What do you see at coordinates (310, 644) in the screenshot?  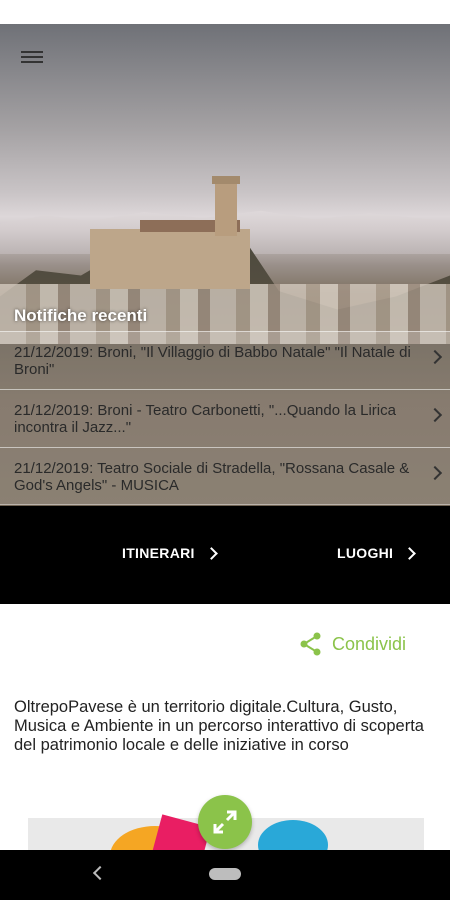 I see `share-icon` at bounding box center [310, 644].